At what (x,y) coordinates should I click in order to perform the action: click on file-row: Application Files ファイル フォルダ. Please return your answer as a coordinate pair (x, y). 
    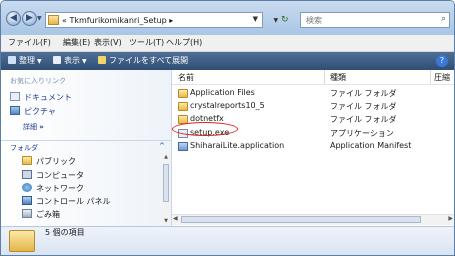
    Looking at the image, I should click on (313, 93).